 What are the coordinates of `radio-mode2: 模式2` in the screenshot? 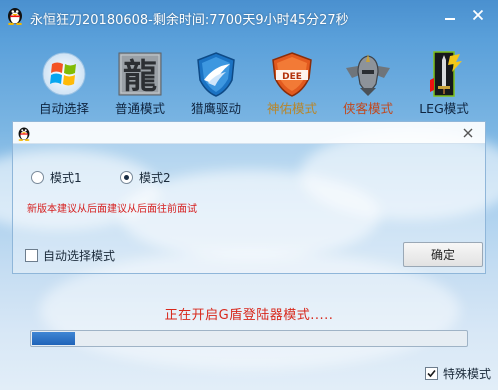 It's located at (145, 177).